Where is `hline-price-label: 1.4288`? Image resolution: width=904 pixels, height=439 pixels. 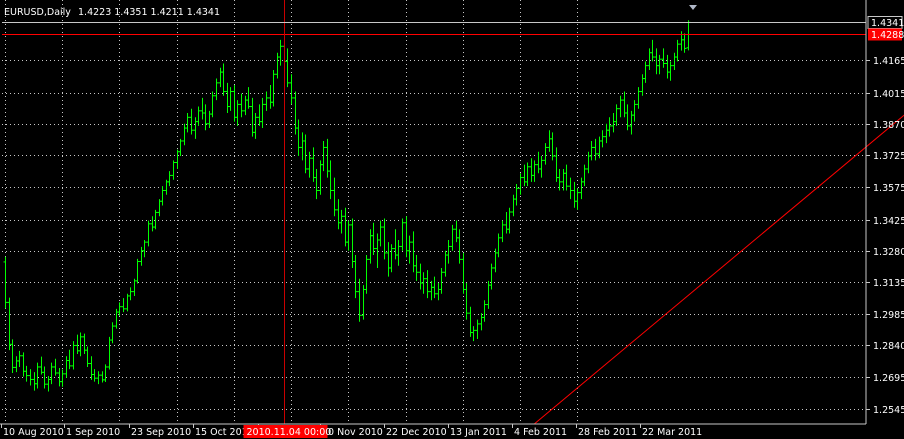
hline-price-label: 1.4288 is located at coordinates (887, 35).